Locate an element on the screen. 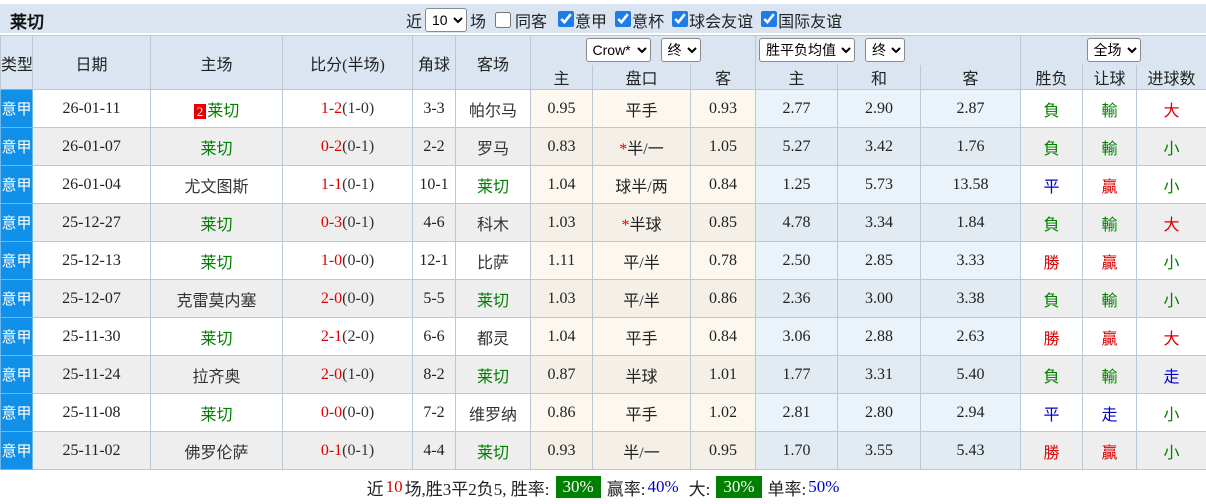 The height and width of the screenshot is (504, 1206). asia-away-odds-cell: 0.85 is located at coordinates (723, 223).